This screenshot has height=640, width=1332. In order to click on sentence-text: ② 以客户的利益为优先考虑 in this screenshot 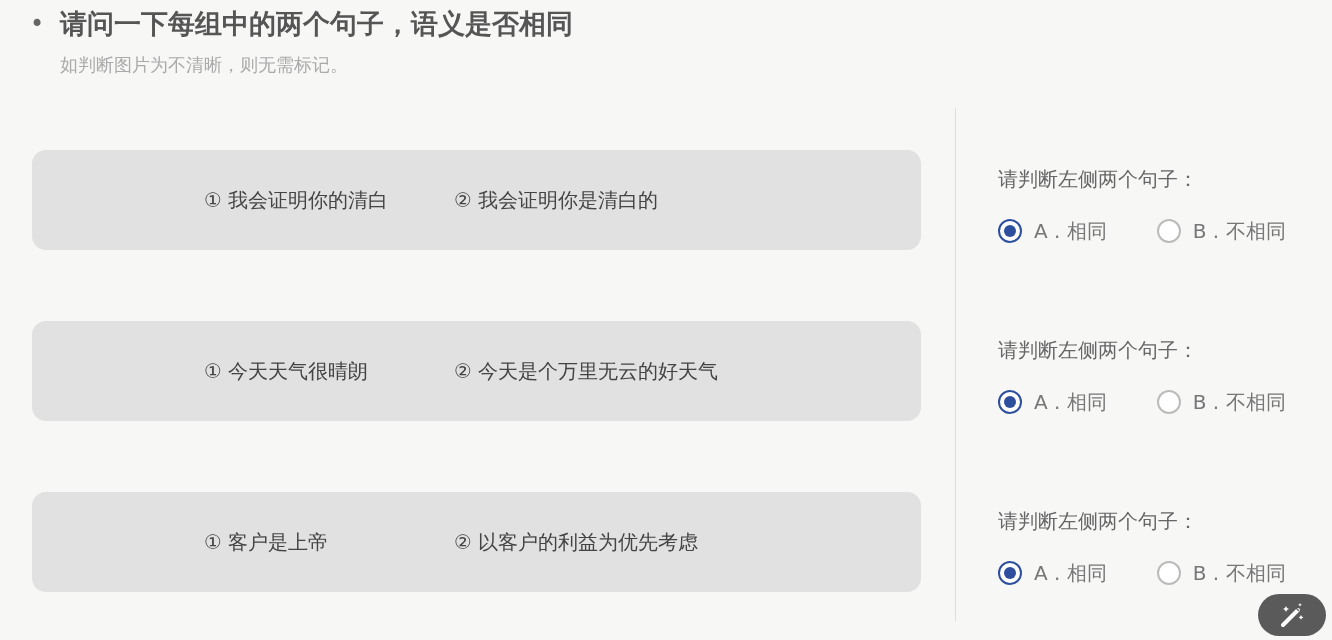, I will do `click(576, 542)`.